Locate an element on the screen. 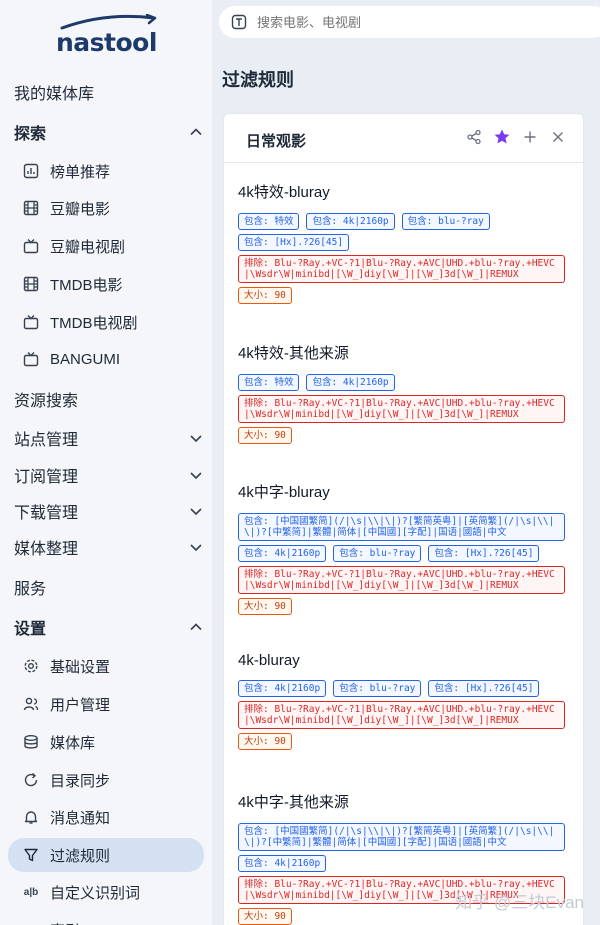 The image size is (600, 925). rule-name: 4k特效-其他来源 is located at coordinates (293, 353).